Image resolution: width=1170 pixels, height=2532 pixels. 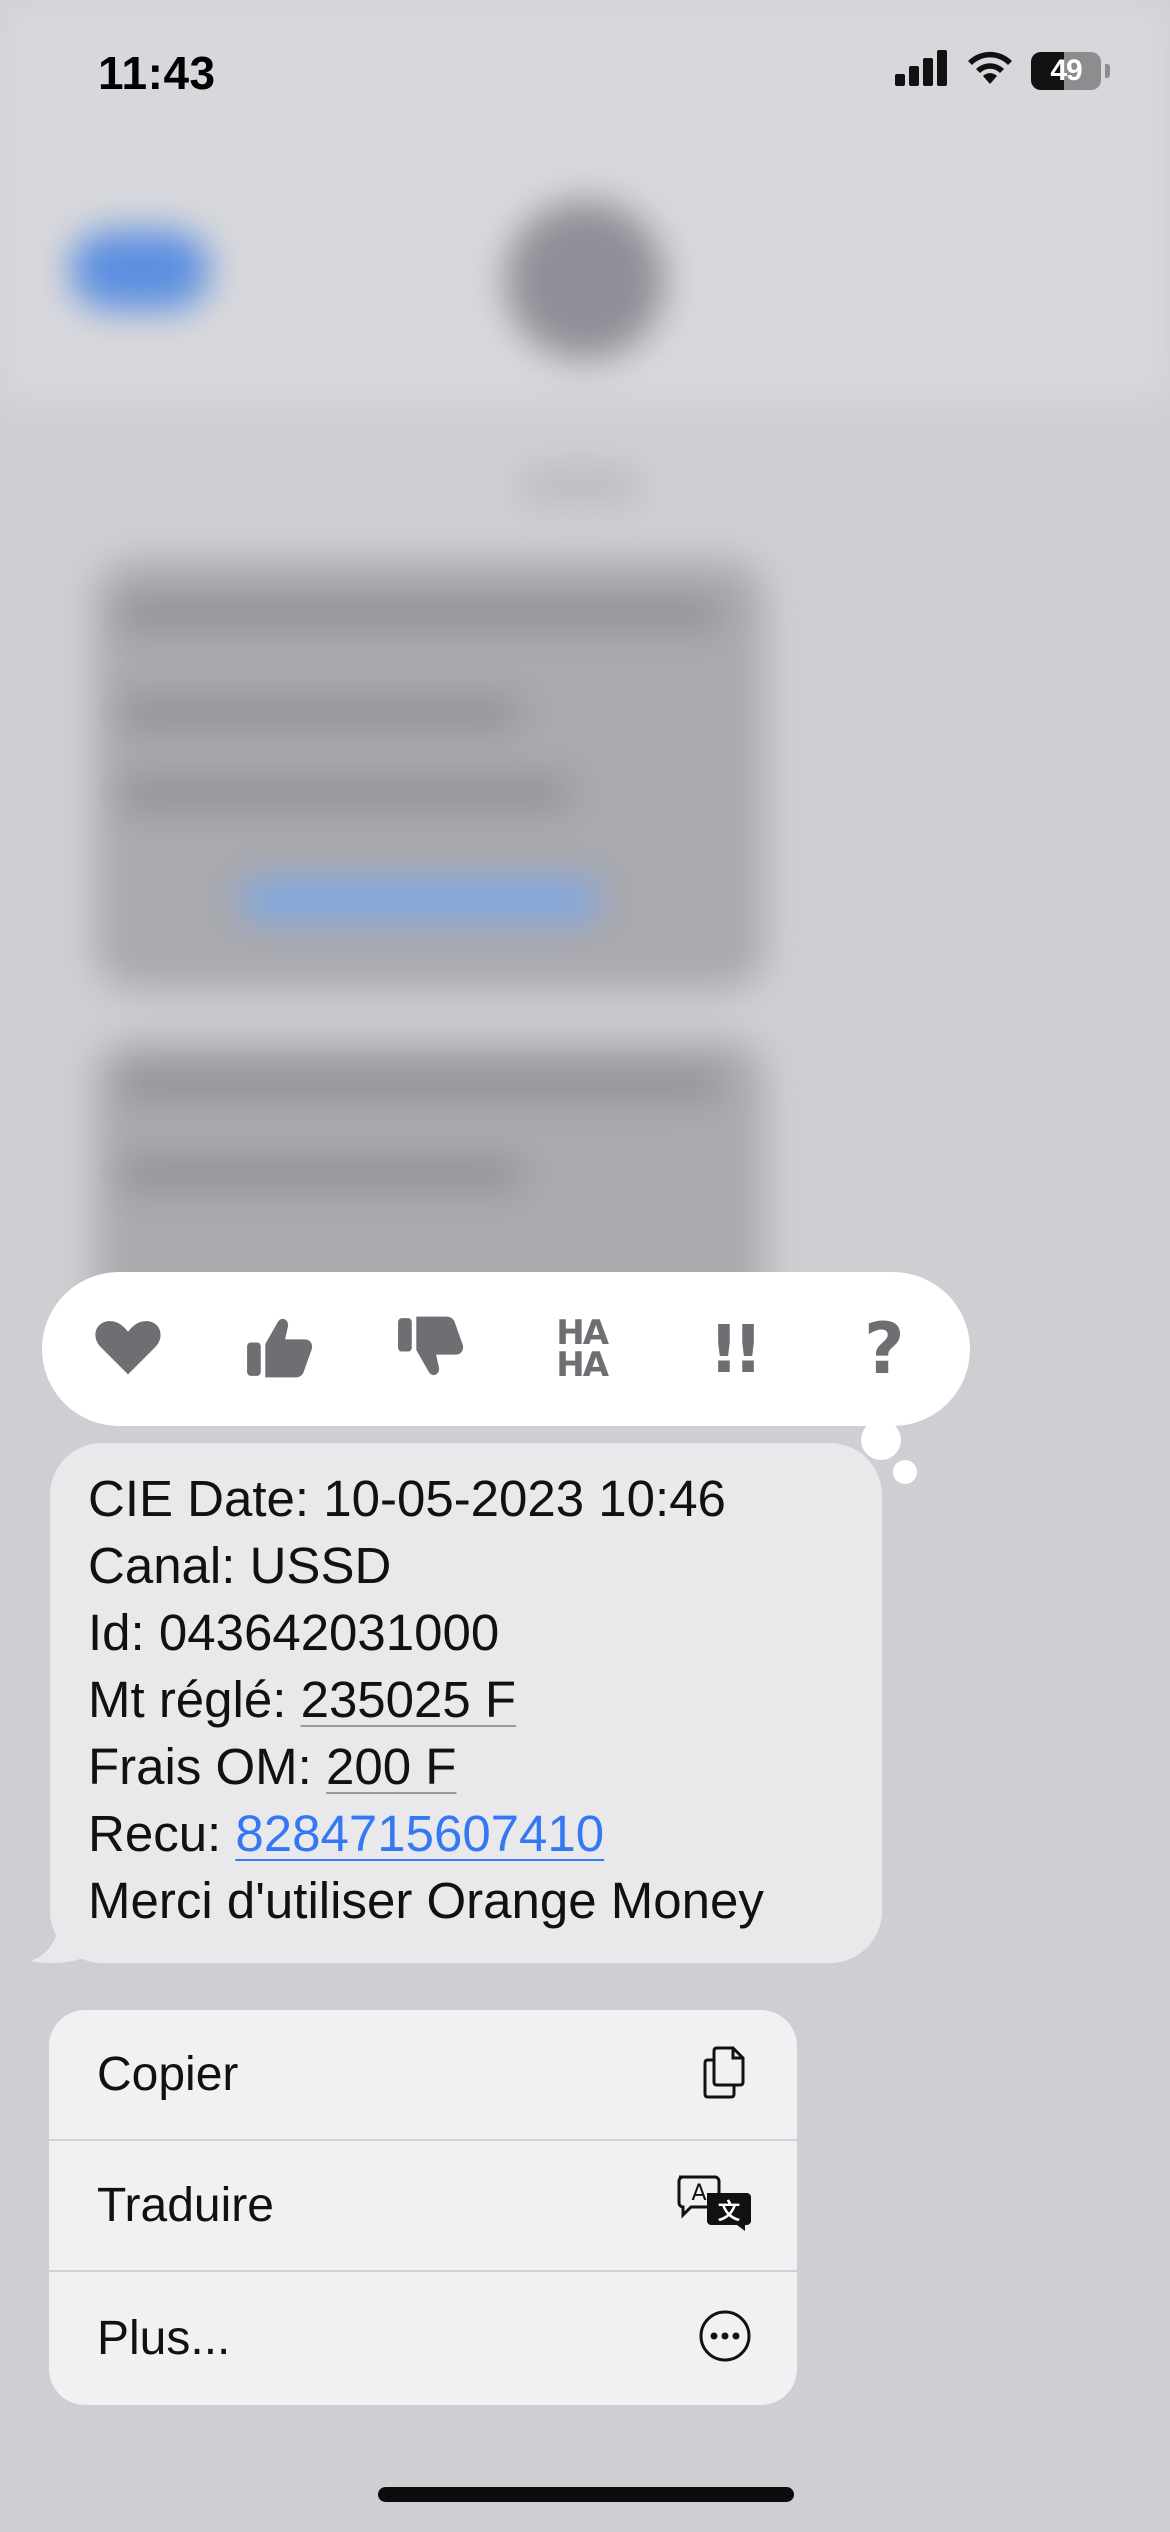 I want to click on receipt-phone-link: 8284715607410, so click(x=419, y=1833).